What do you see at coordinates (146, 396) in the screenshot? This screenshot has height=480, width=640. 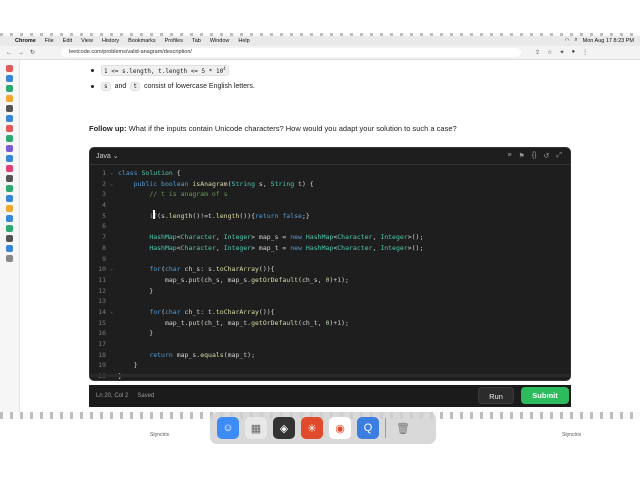 I see `save-status: Saved` at bounding box center [146, 396].